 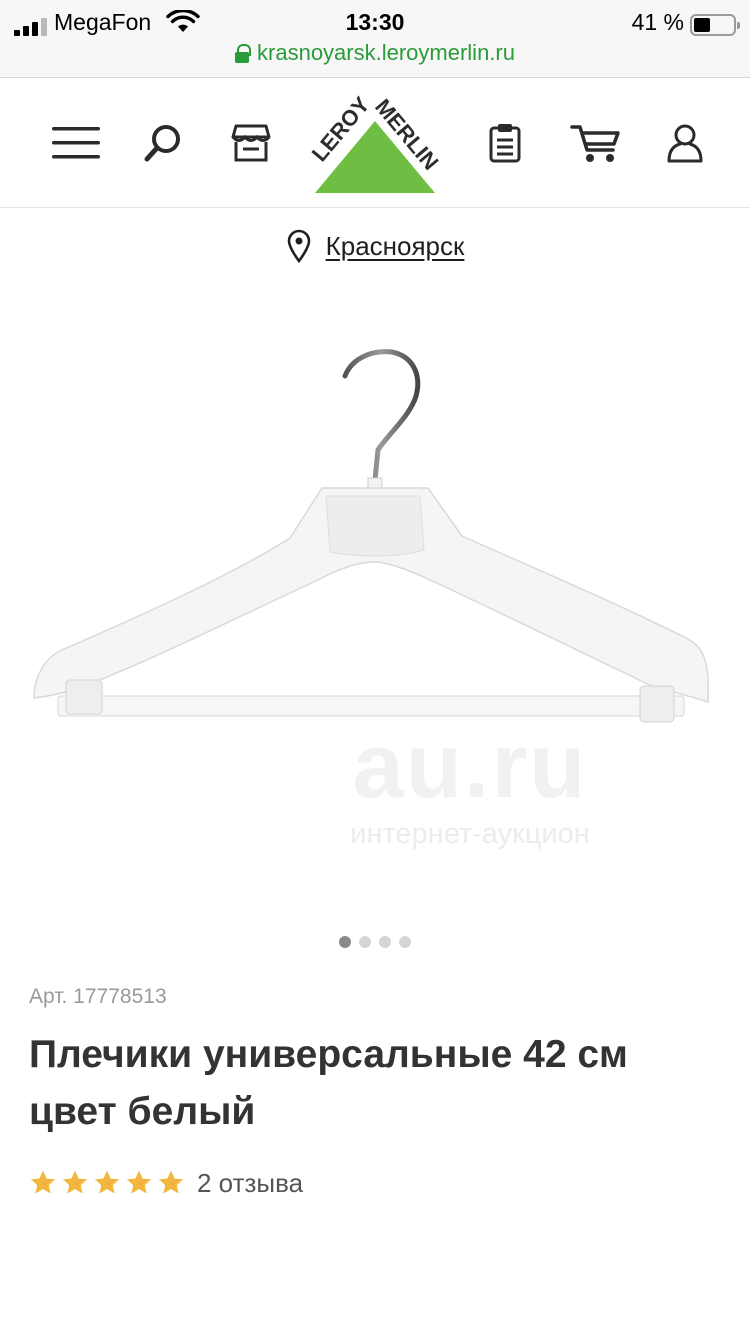 I want to click on logo-icon: LEROY MERLIN, so click(x=375, y=142).